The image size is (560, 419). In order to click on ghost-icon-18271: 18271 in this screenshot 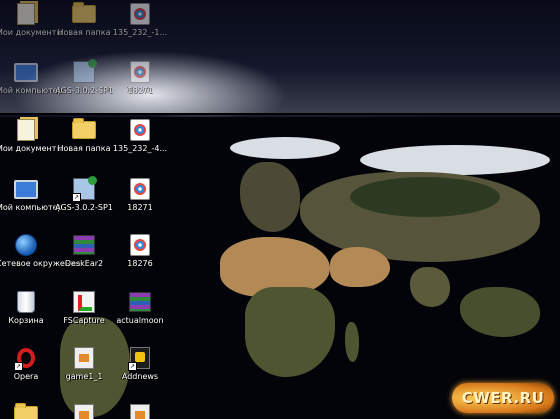, I will do `click(140, 78)`.